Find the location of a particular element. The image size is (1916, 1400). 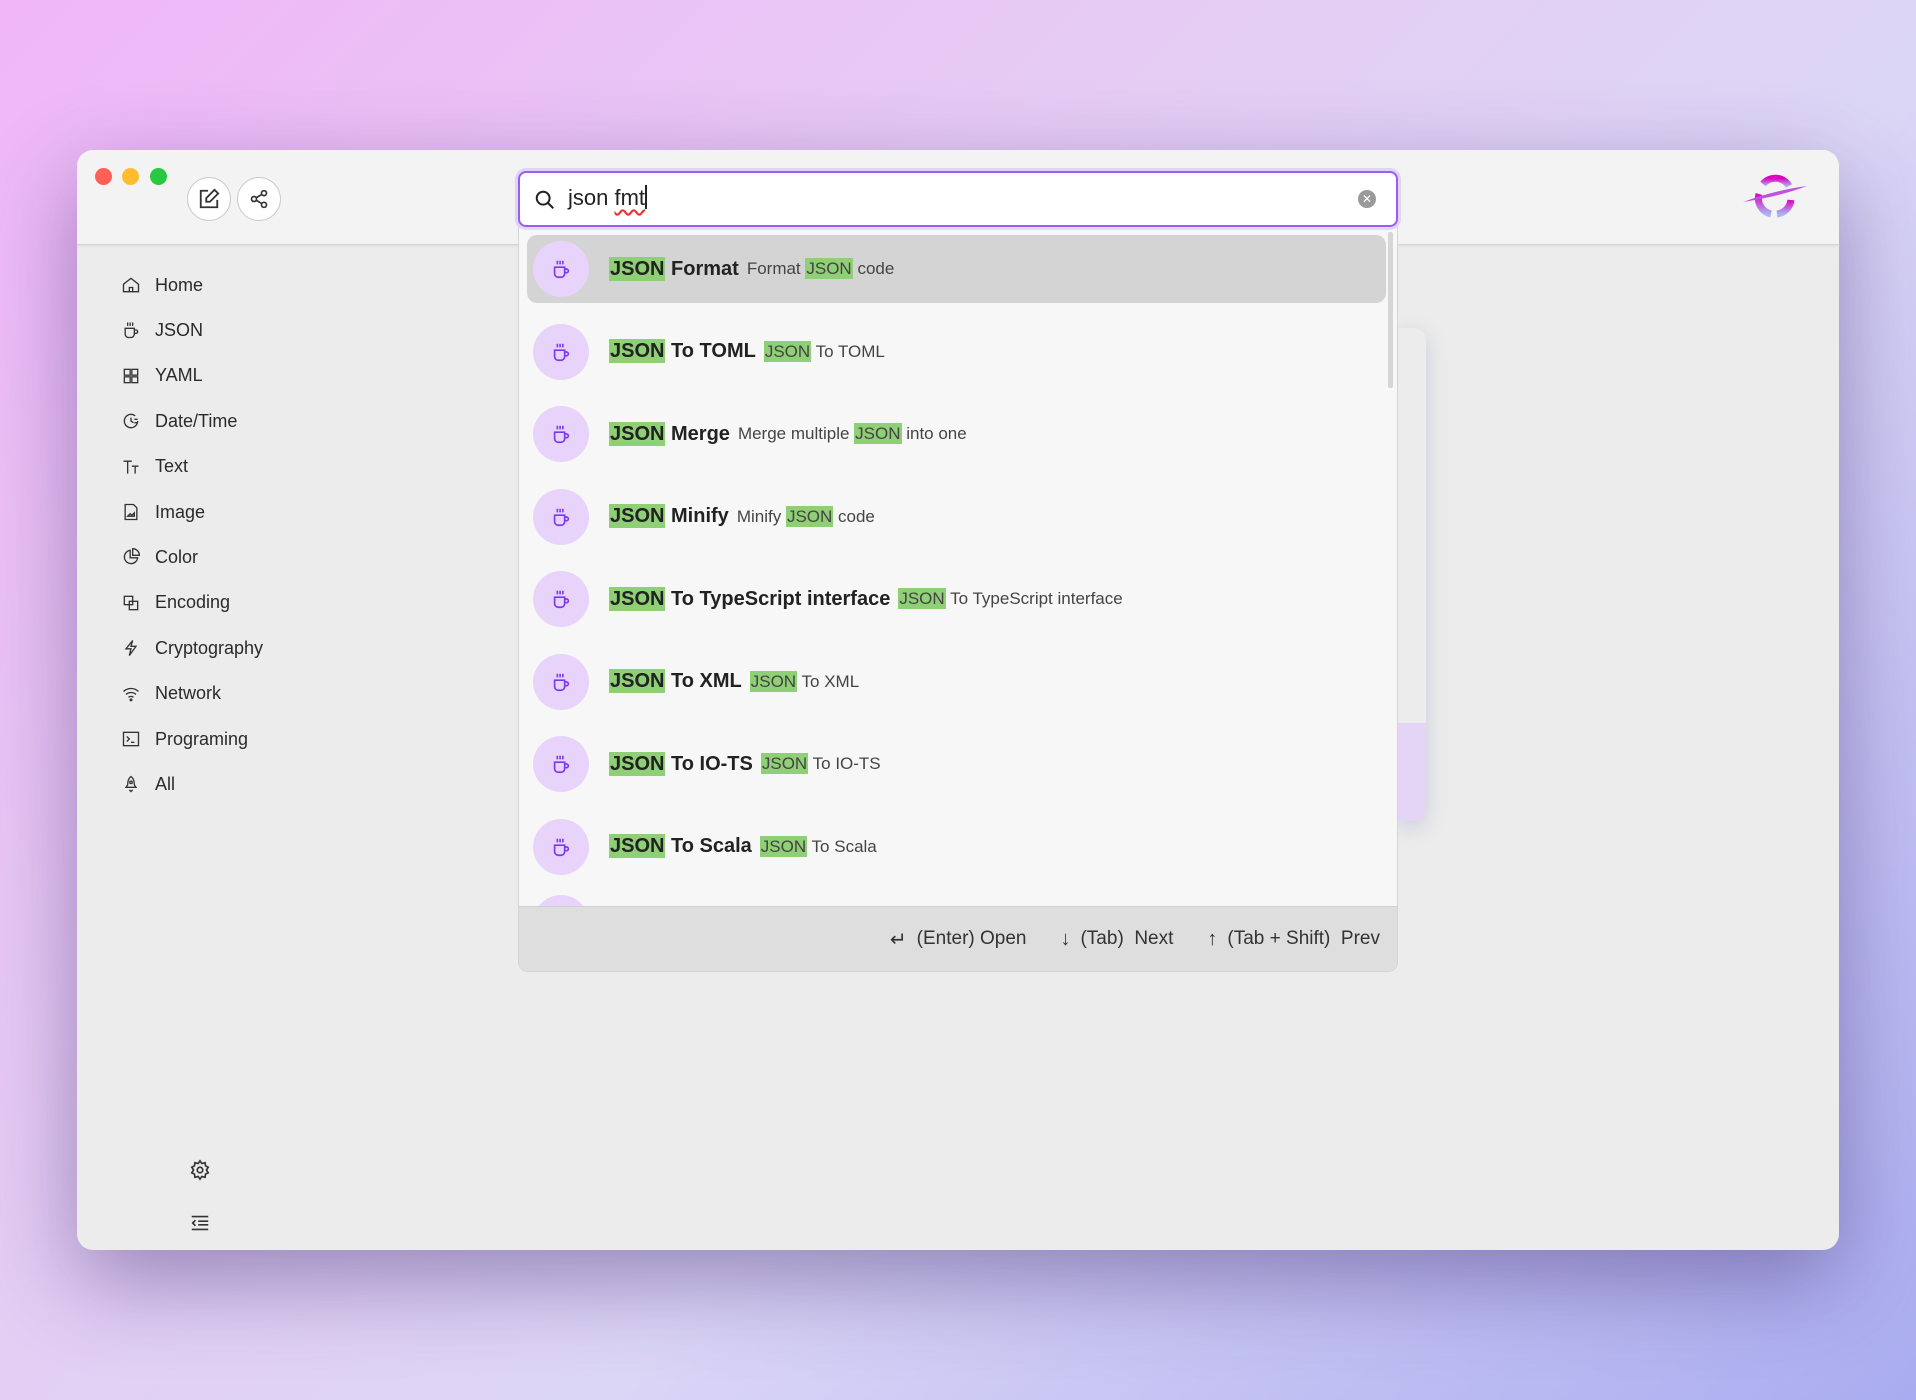

settings-icon is located at coordinates (200, 1170).